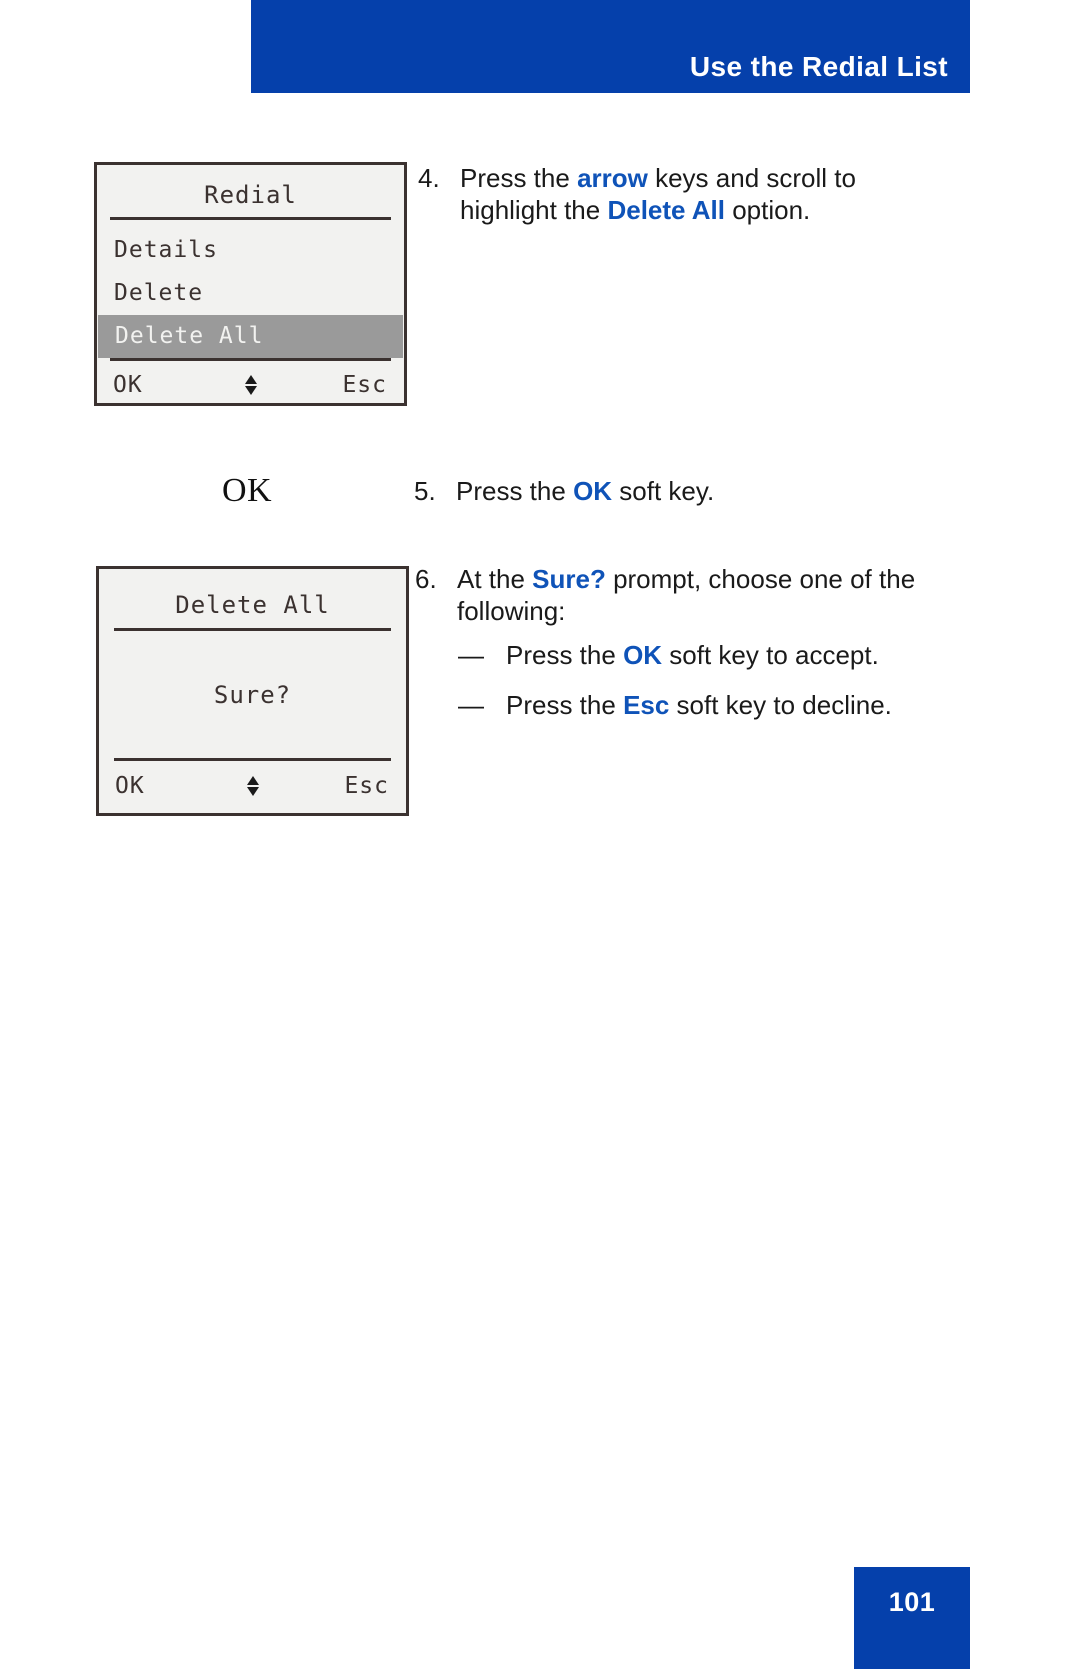 The height and width of the screenshot is (1669, 1080). Describe the element at coordinates (612, 178) in the screenshot. I see `step-text-emphasis-arrow: arrow` at that location.